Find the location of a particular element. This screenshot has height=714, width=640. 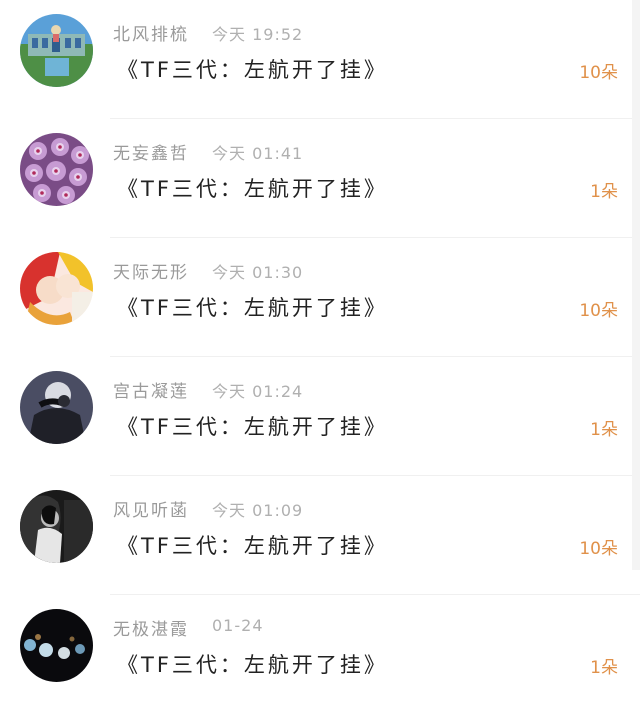

person-photo-avatar-icon is located at coordinates (56, 407).